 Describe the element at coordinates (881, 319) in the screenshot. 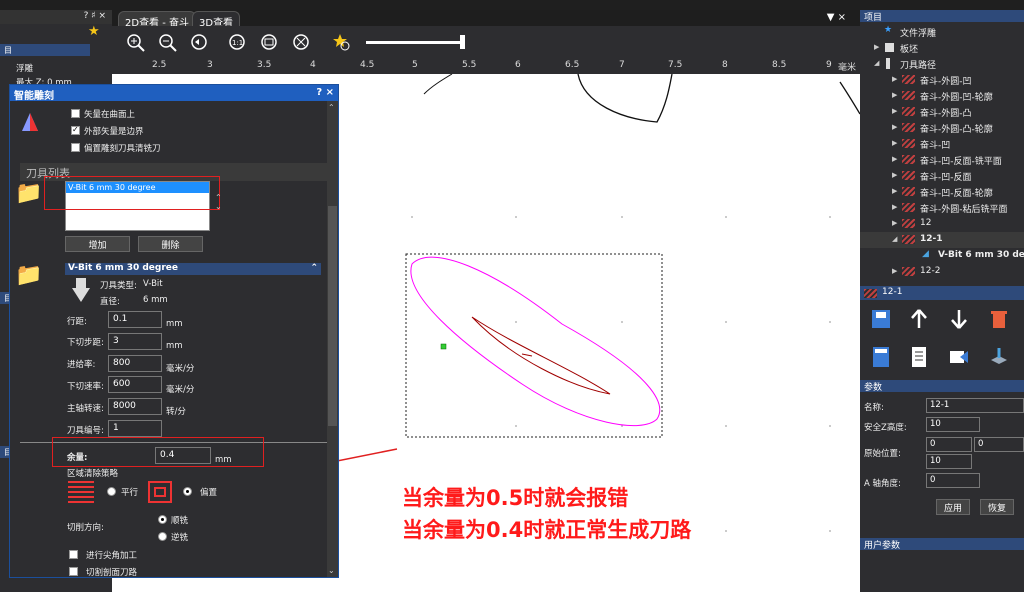

I see `save-calculate-icon` at that location.